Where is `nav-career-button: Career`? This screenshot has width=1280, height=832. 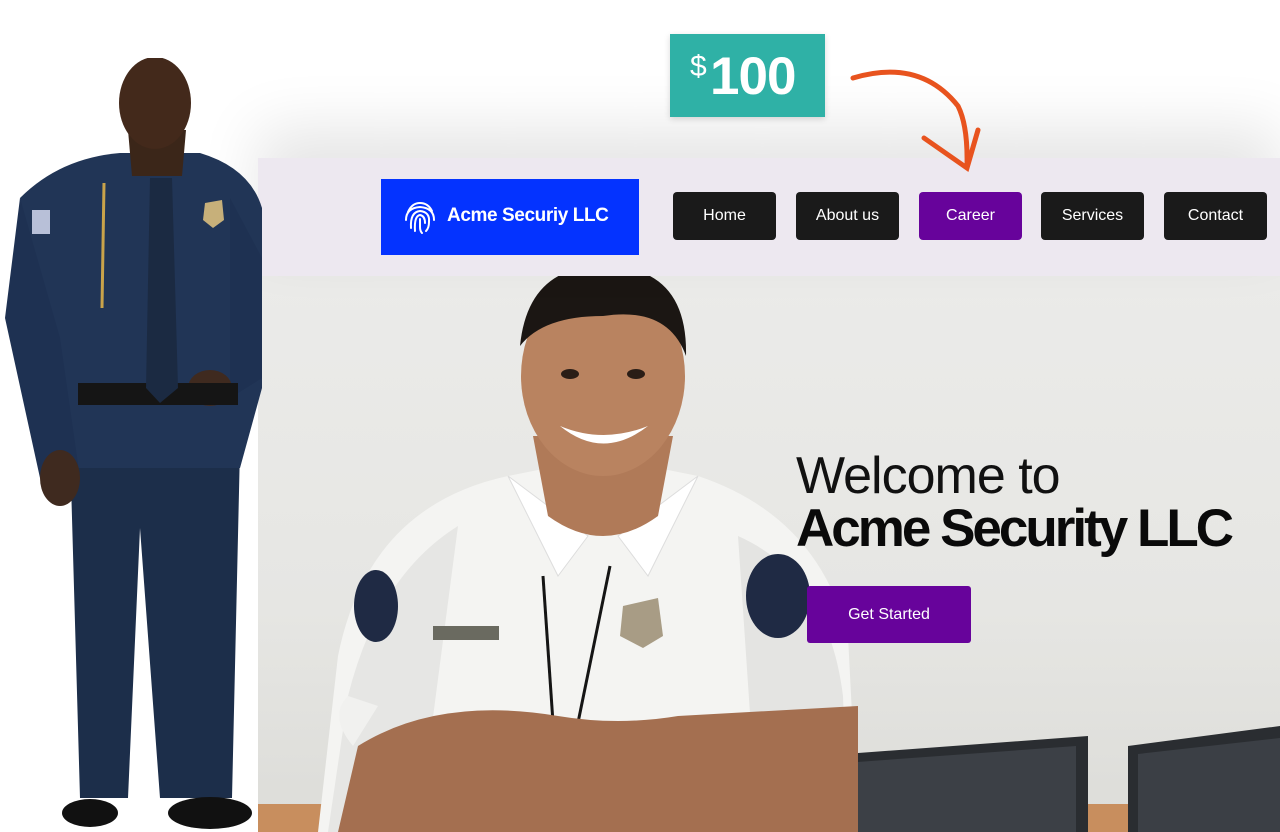
nav-career-button: Career is located at coordinates (970, 216).